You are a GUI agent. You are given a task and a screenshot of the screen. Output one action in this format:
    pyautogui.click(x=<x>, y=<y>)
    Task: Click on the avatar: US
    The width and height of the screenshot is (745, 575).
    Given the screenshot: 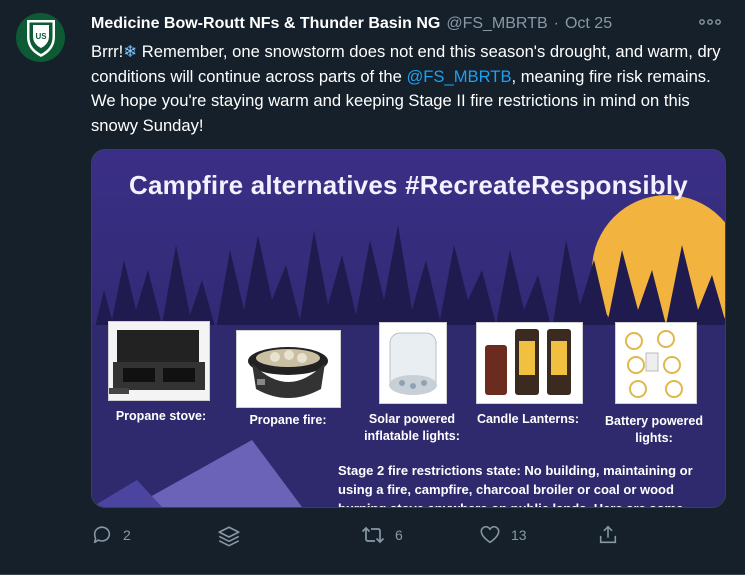 What is the action you would take?
    pyautogui.click(x=40, y=37)
    